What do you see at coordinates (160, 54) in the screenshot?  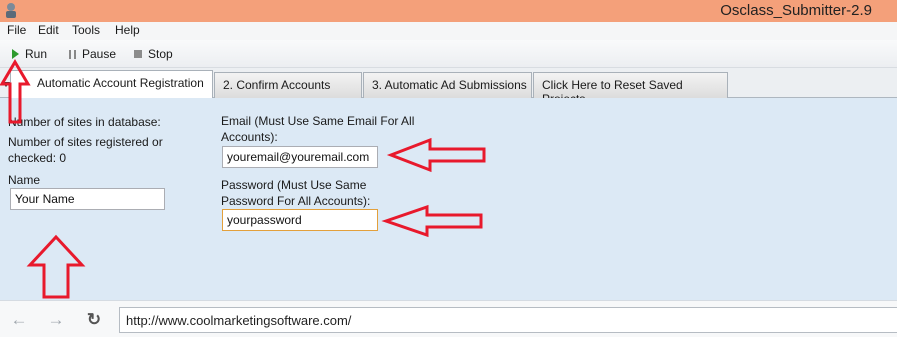 I see `stop-label: Stop` at bounding box center [160, 54].